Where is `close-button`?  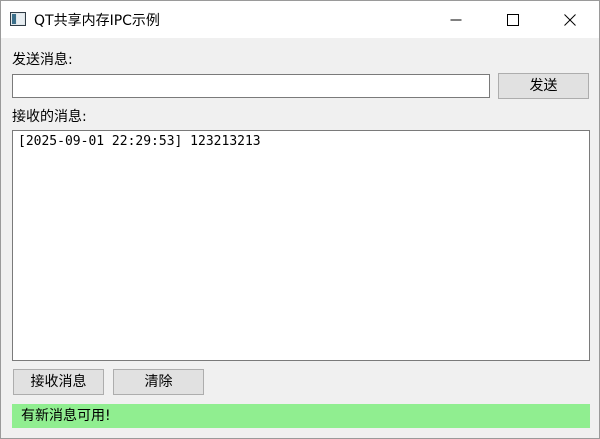
close-button is located at coordinates (570, 19).